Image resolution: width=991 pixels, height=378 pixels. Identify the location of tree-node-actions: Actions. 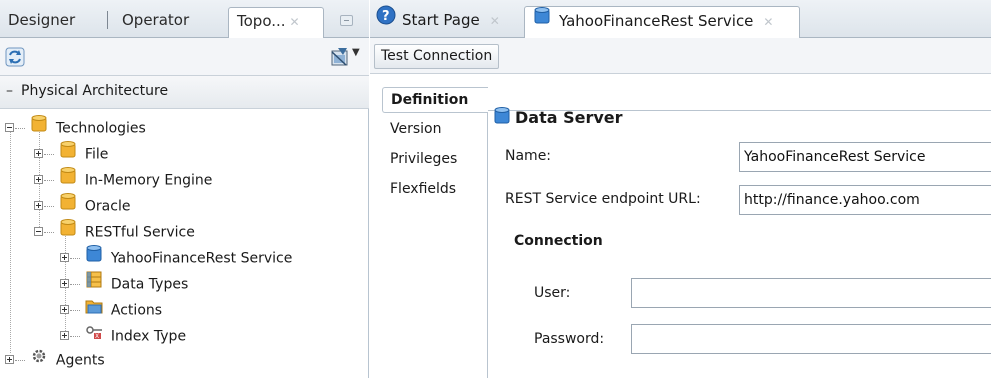
(111, 311).